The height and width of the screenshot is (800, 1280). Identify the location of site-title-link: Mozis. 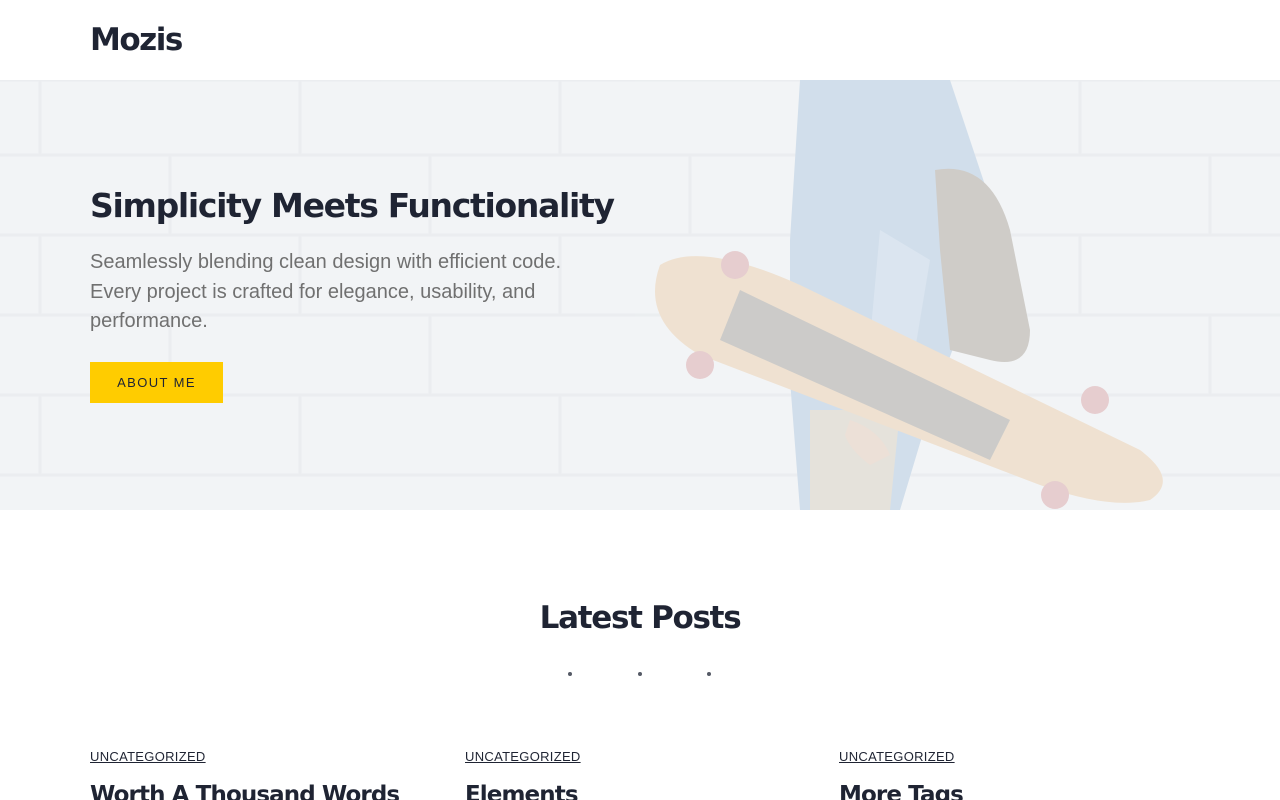
(136, 40).